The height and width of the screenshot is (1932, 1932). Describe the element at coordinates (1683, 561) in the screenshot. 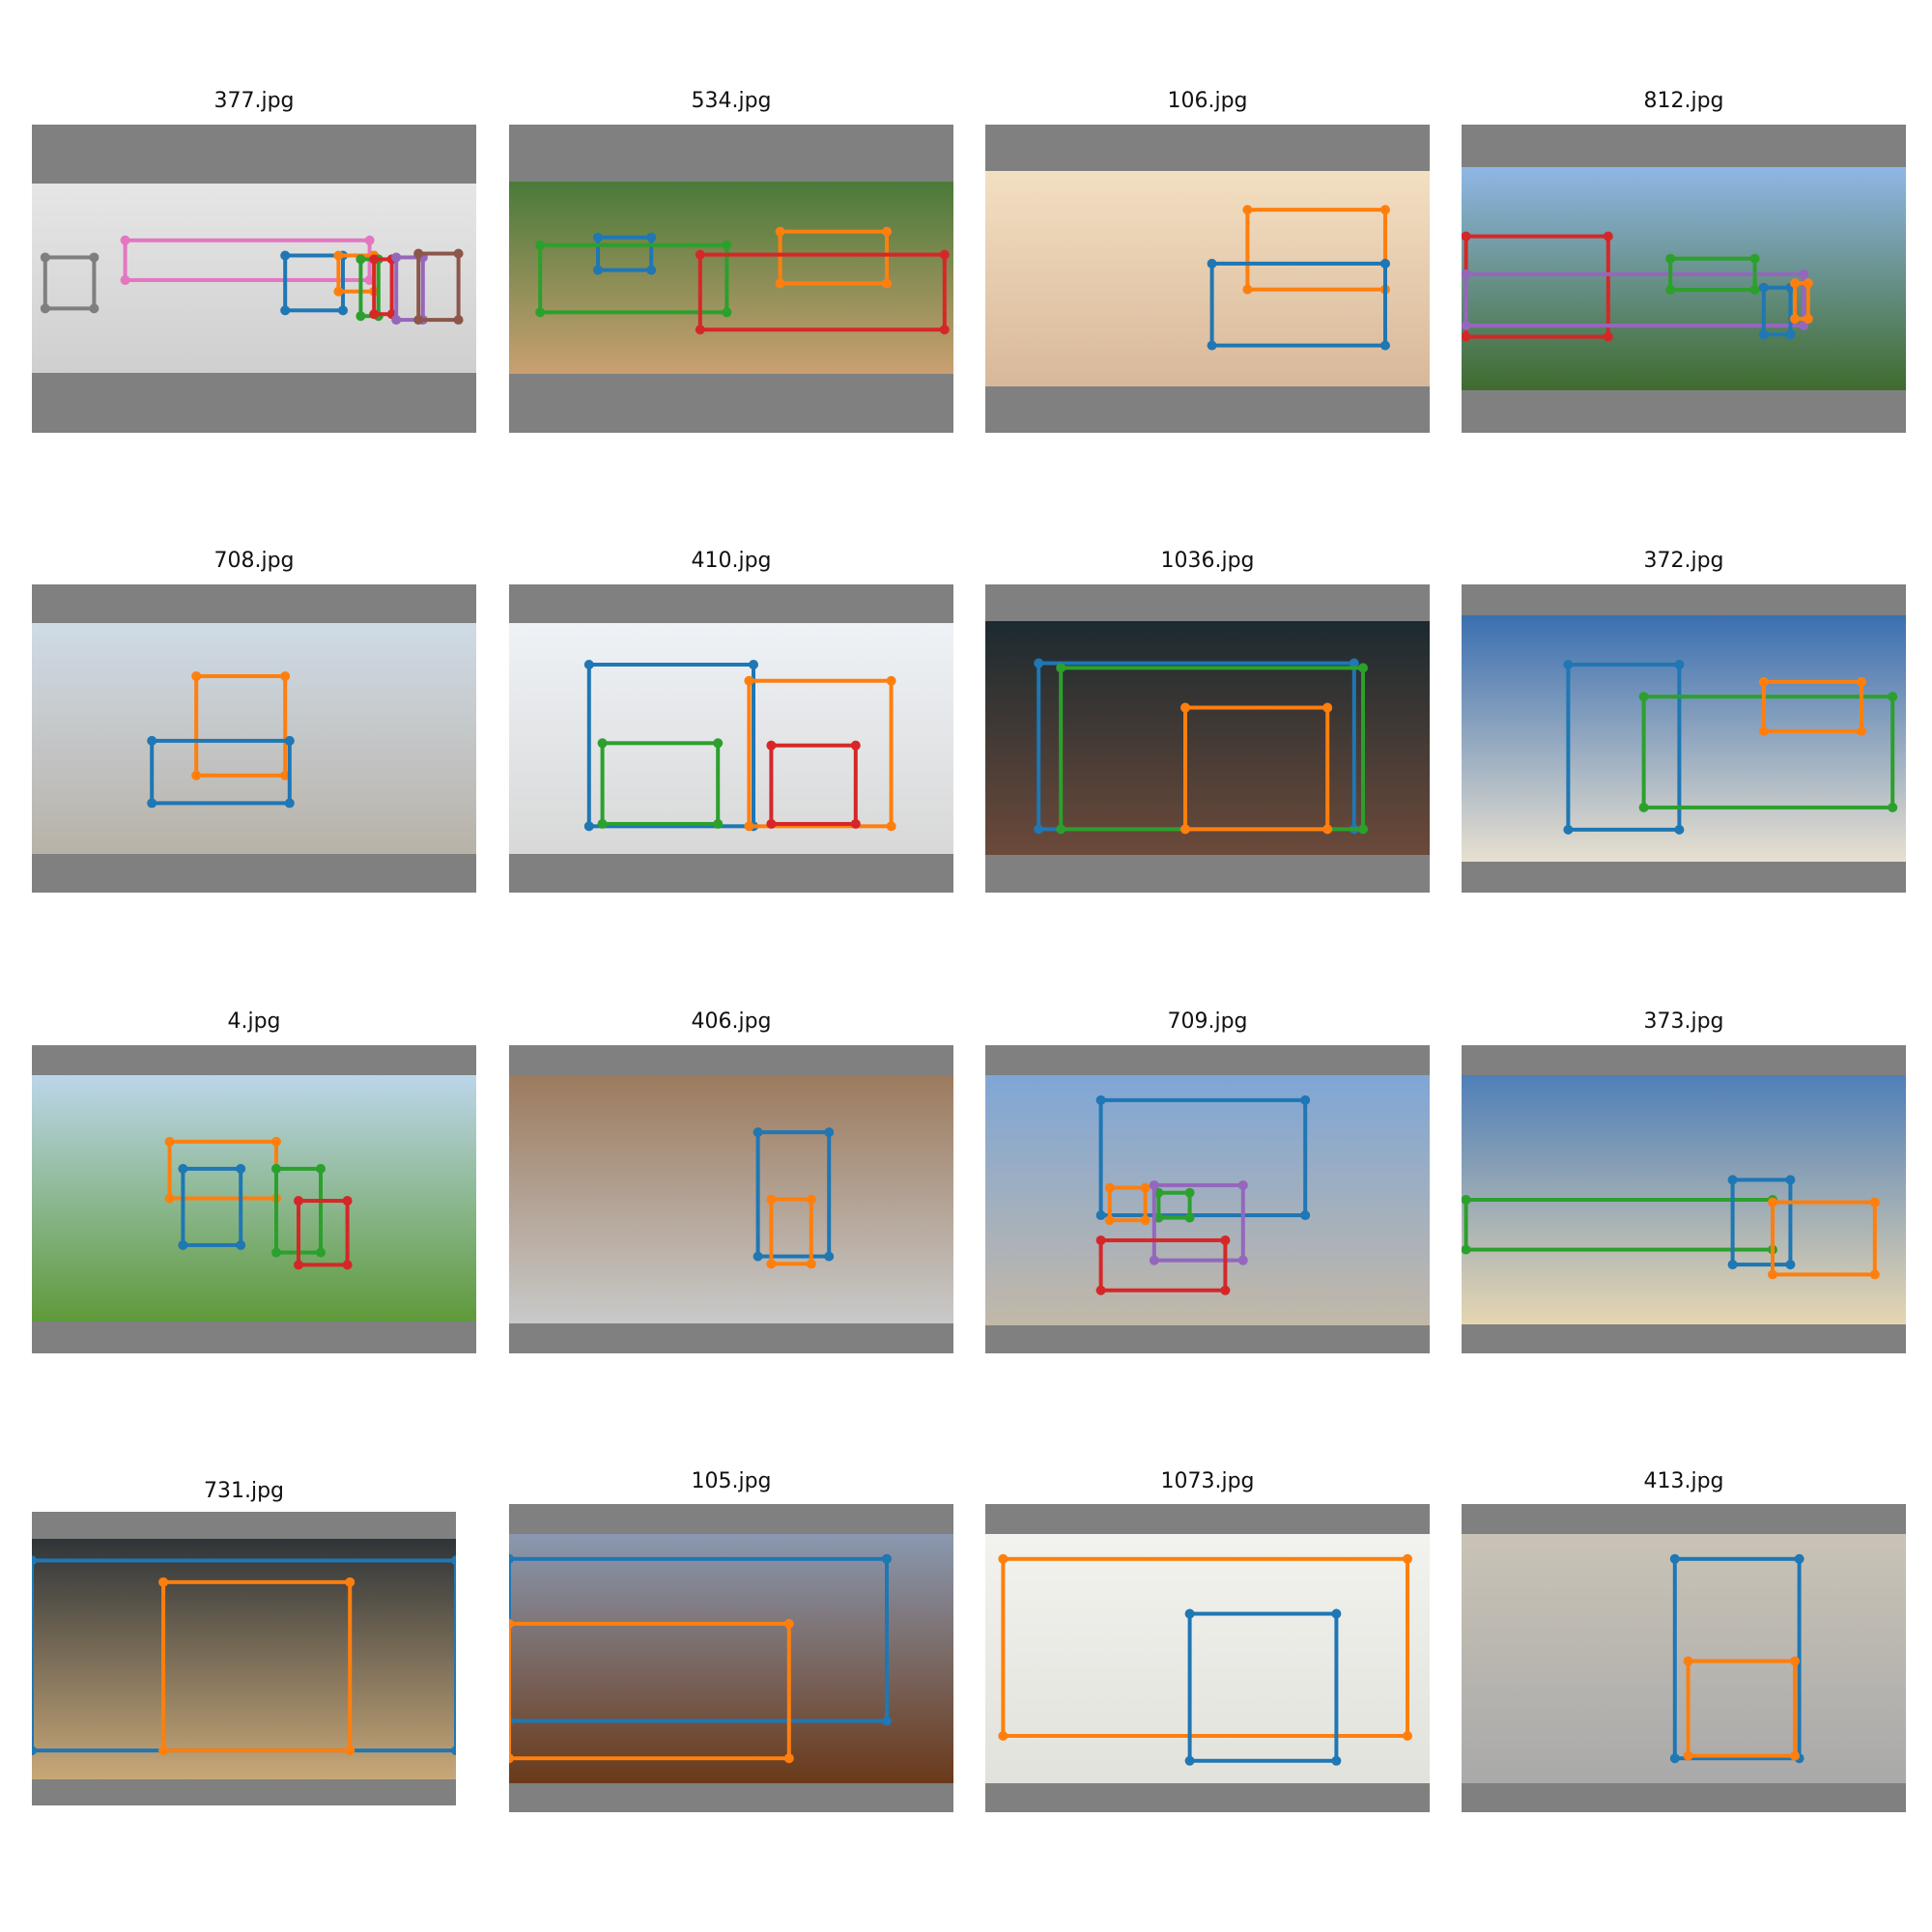

I see `panel-title: 372.jpg` at that location.